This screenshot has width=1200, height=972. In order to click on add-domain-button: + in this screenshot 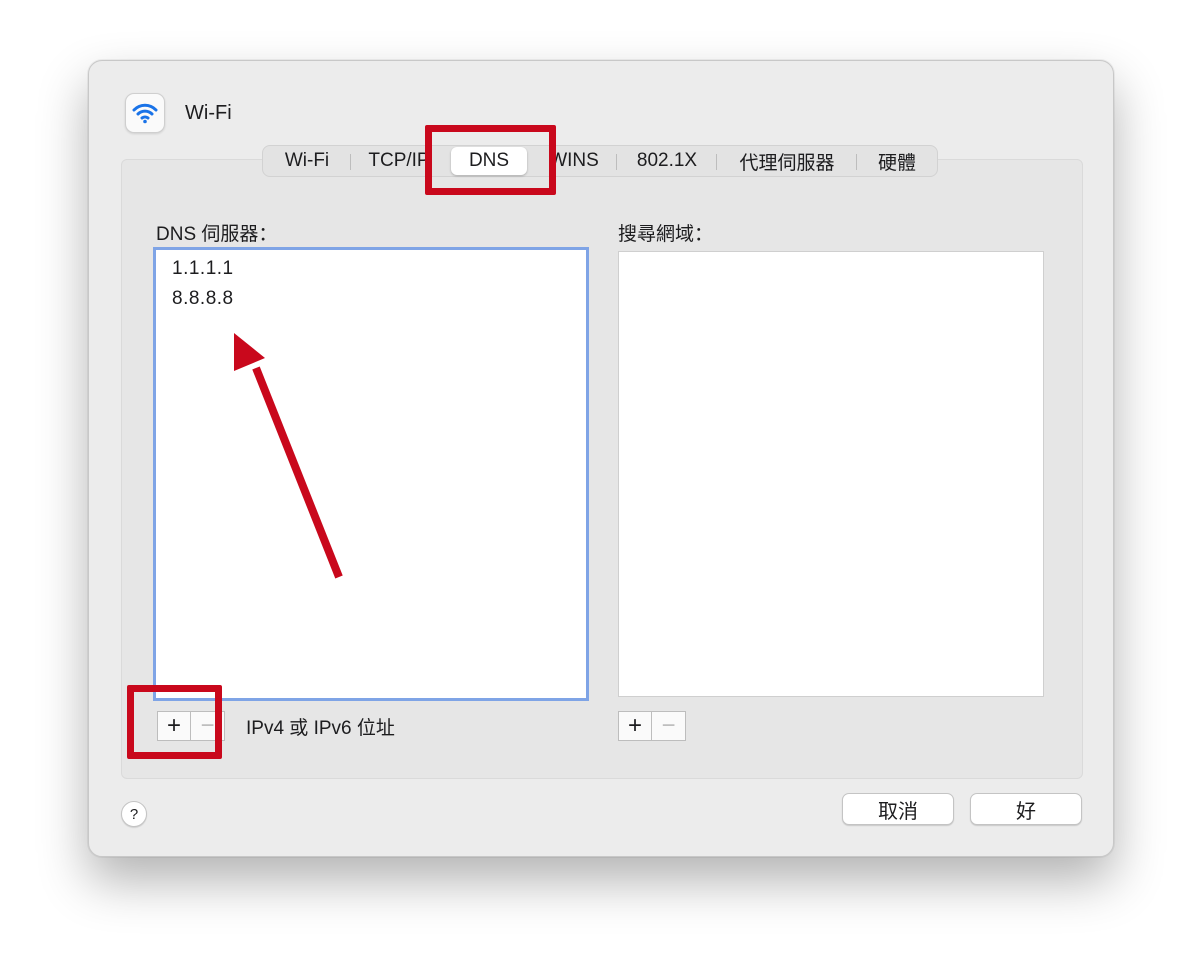, I will do `click(635, 726)`.